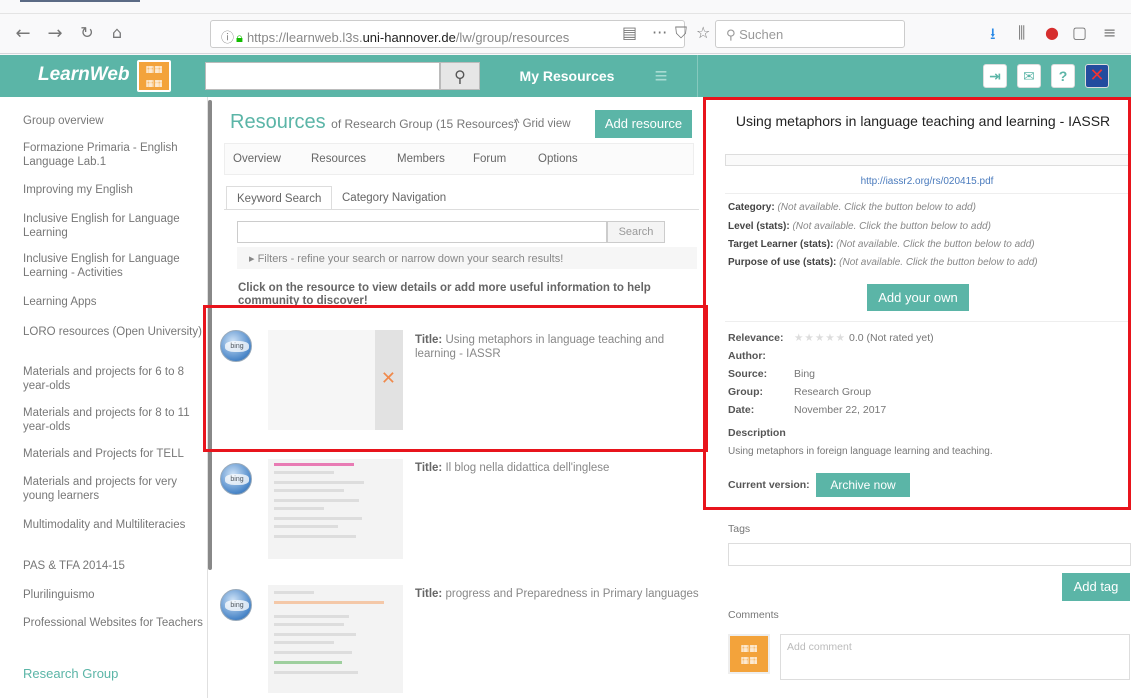 The image size is (1131, 698). Describe the element at coordinates (681, 33) in the screenshot. I see `pocket-icon: ⛉` at that location.